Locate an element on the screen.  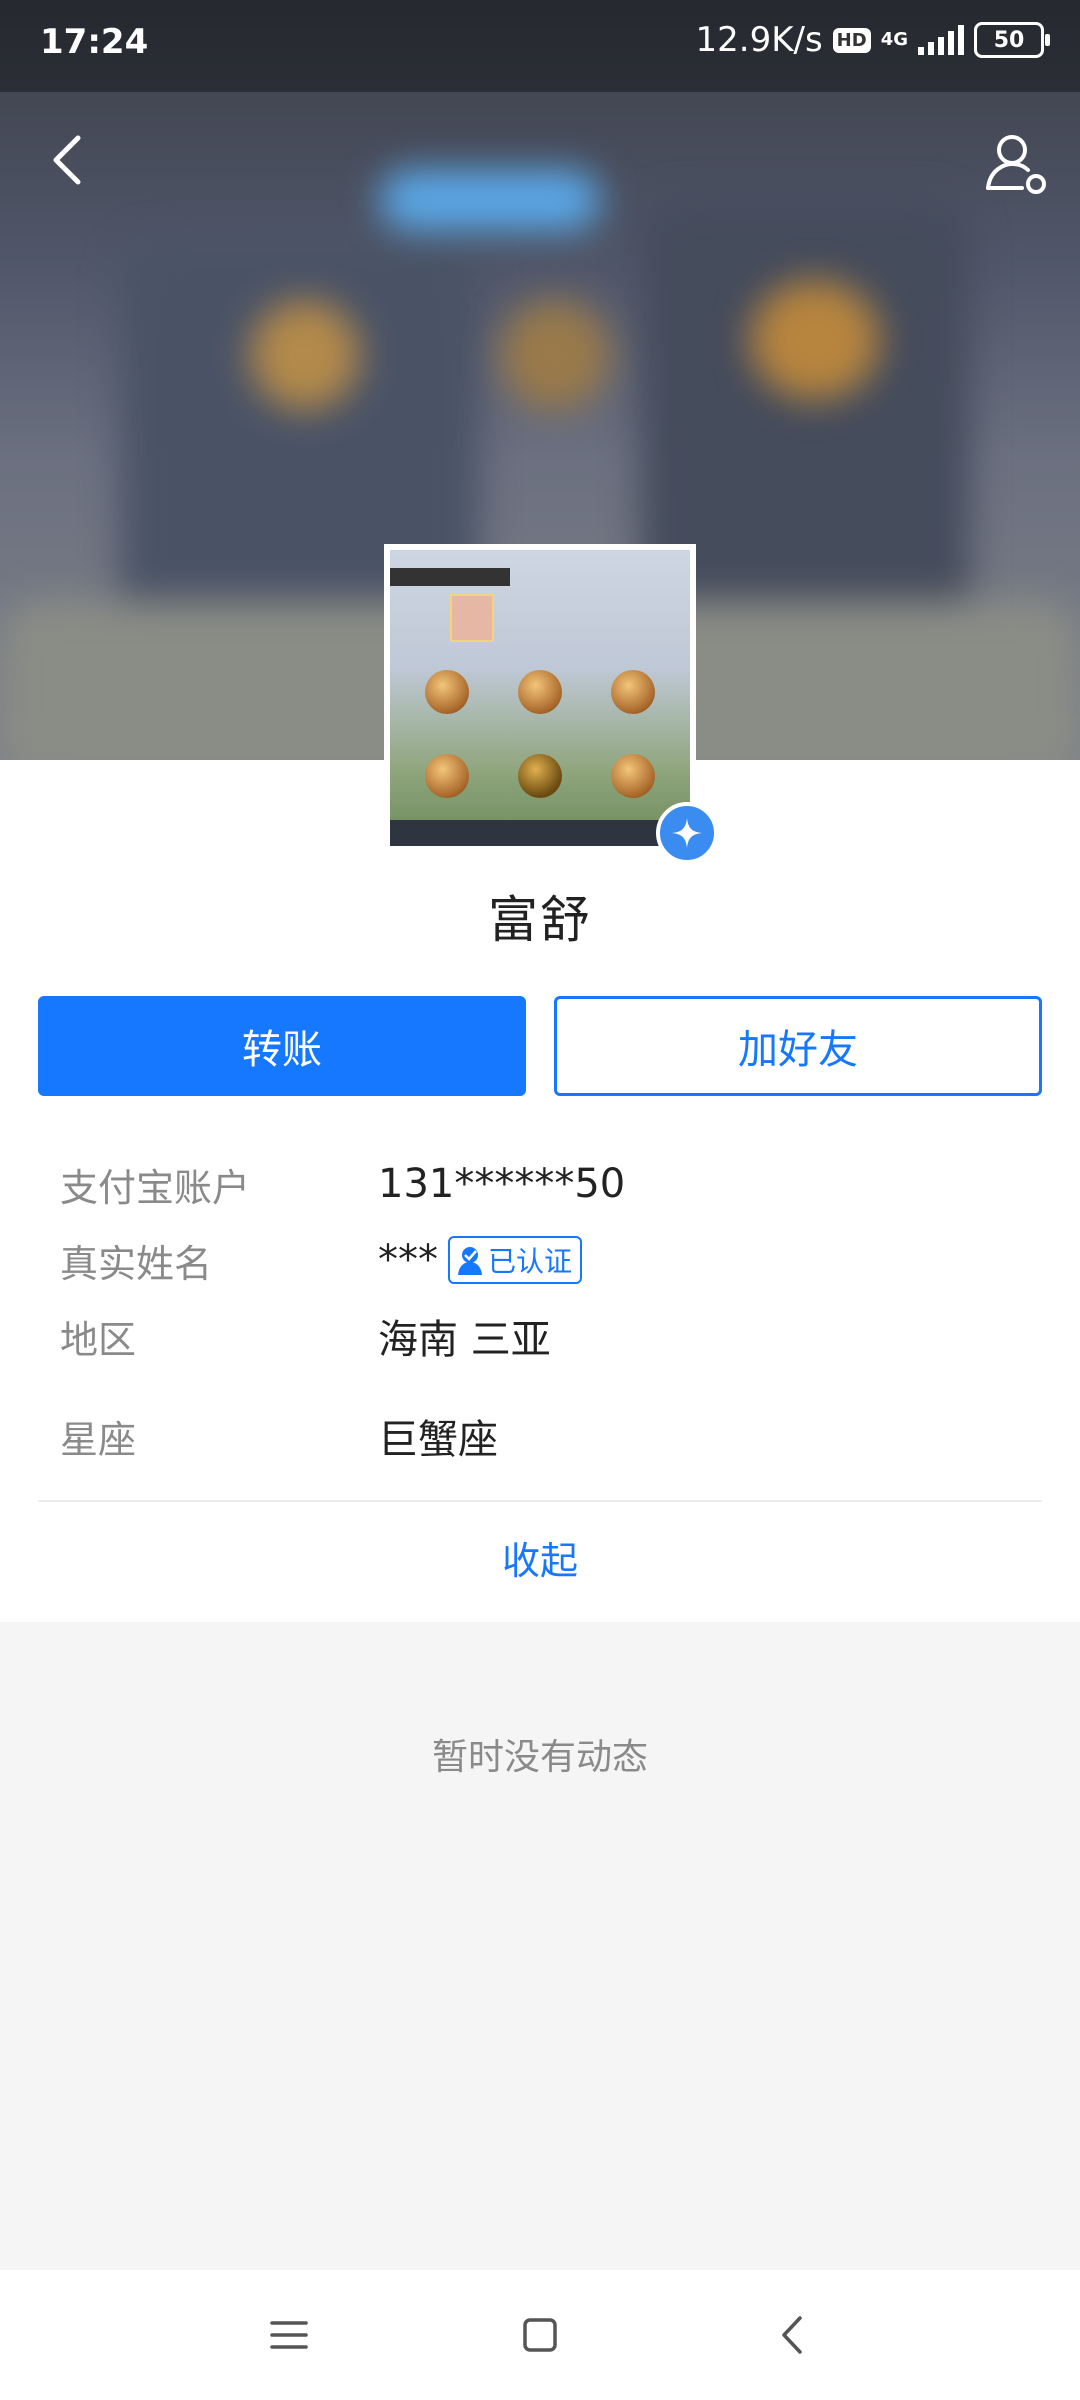
user-settings-icon is located at coordinates (1016, 164).